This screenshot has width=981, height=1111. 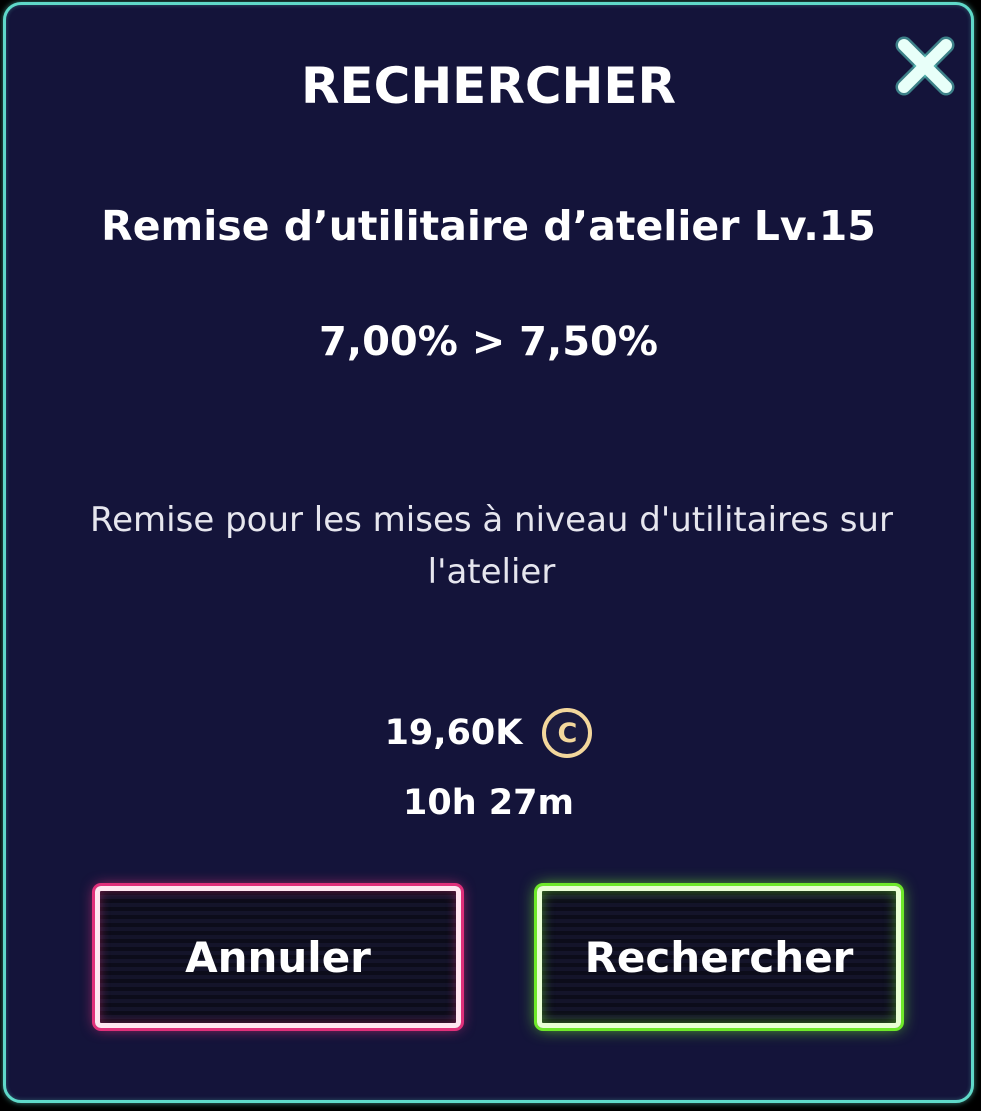 What do you see at coordinates (278, 957) in the screenshot?
I see `cancel-button: Annuler` at bounding box center [278, 957].